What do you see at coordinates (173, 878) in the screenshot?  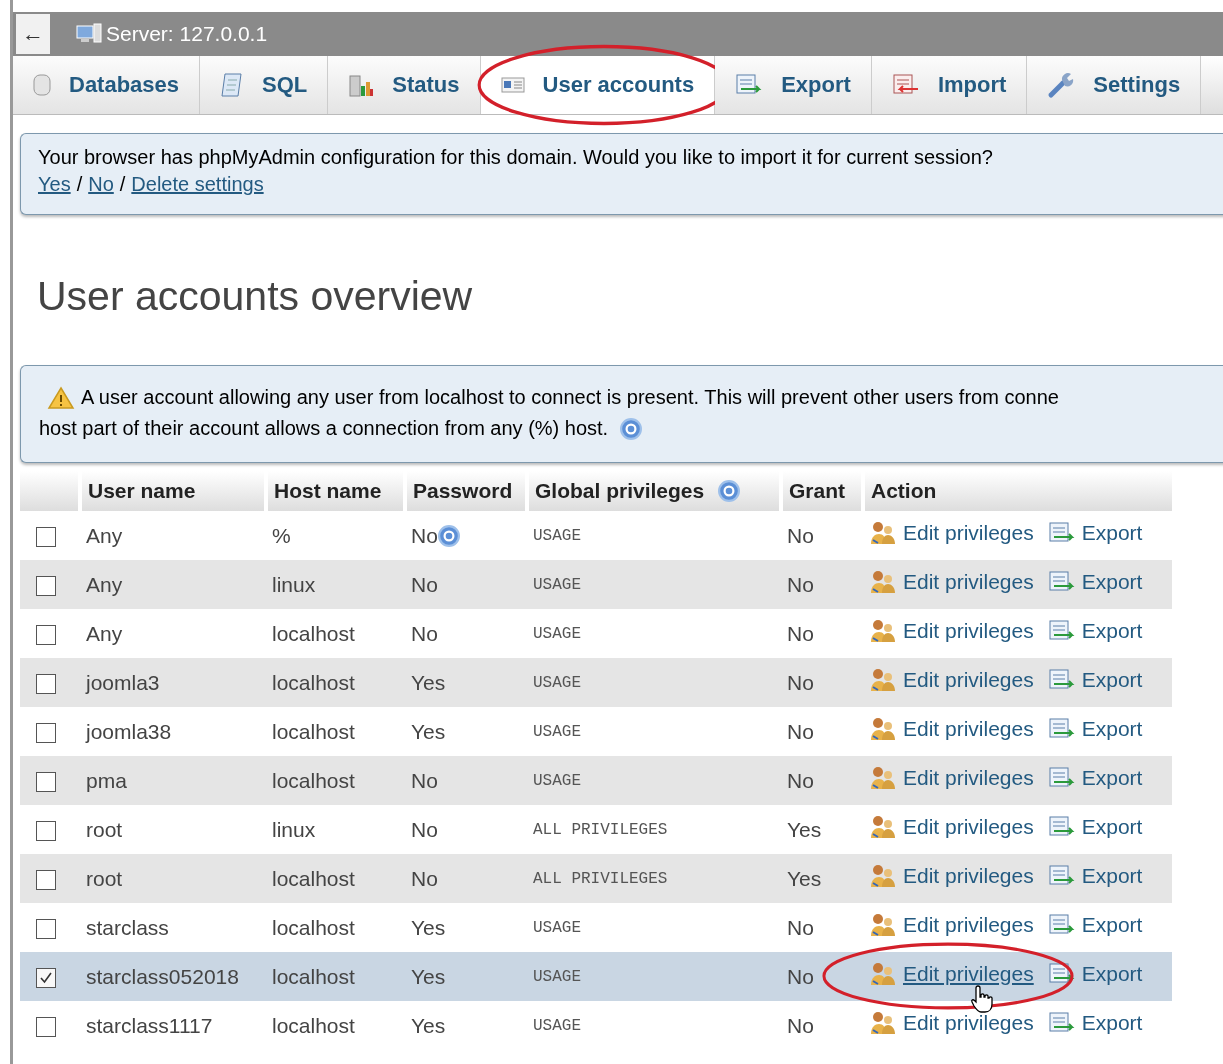 I see `table-cell: root` at bounding box center [173, 878].